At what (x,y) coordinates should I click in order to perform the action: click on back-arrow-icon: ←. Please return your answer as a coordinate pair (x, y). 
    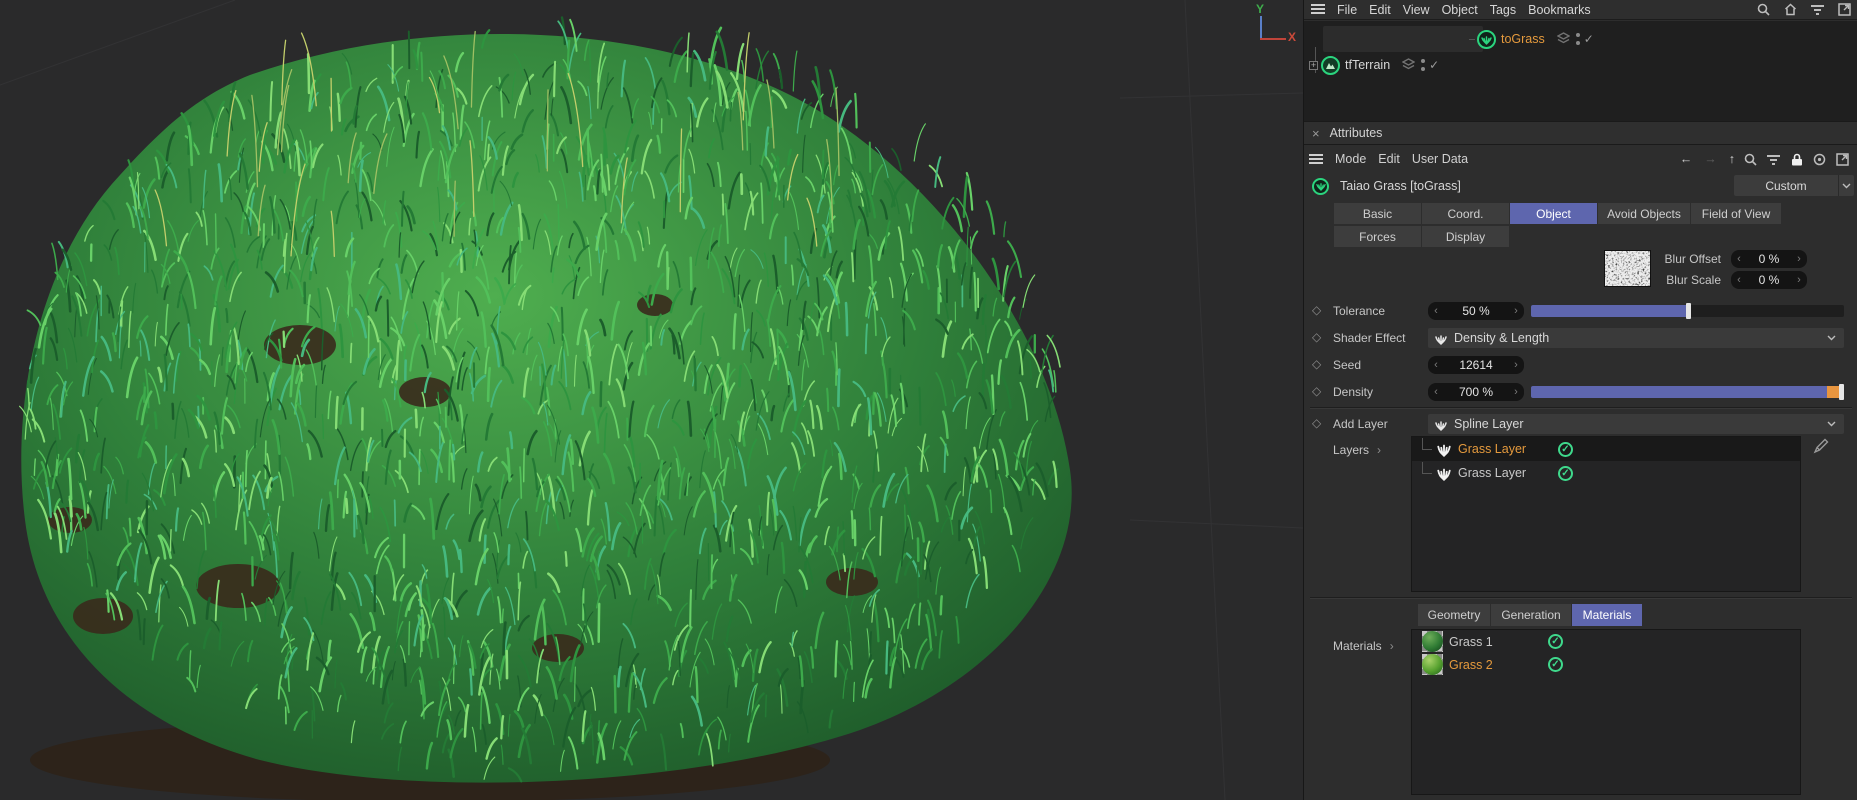
    Looking at the image, I should click on (1686, 159).